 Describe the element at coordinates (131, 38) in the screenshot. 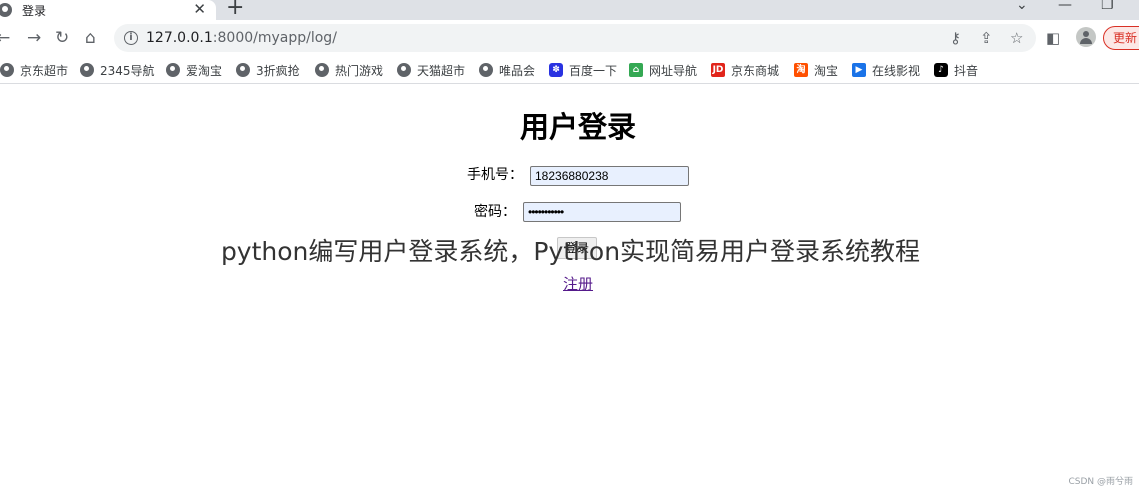

I see `info-icon: i` at that location.